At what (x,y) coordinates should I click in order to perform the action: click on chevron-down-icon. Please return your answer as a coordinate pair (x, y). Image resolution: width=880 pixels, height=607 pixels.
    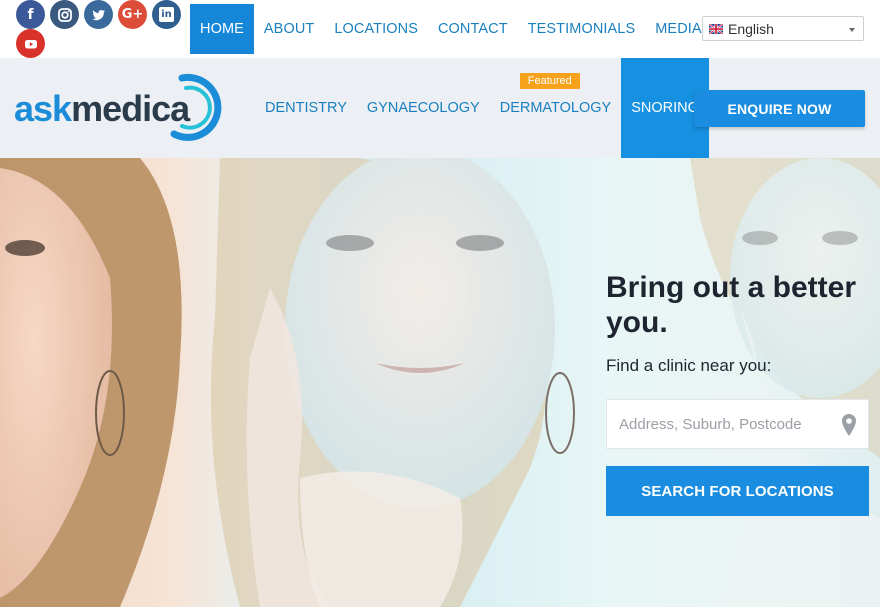
    Looking at the image, I should click on (852, 30).